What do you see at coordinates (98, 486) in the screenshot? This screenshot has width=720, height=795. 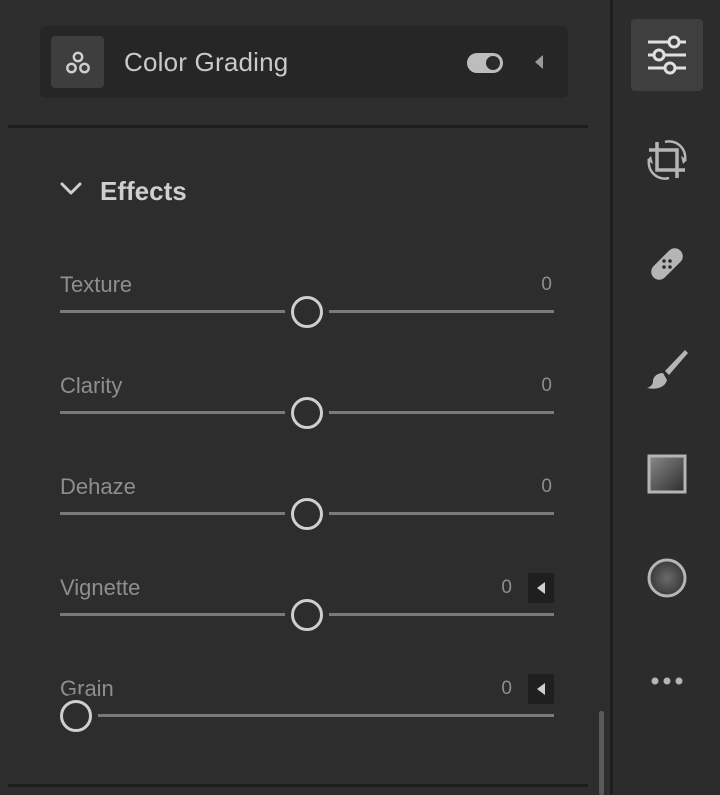 I see `slider-label: Dehaze` at bounding box center [98, 486].